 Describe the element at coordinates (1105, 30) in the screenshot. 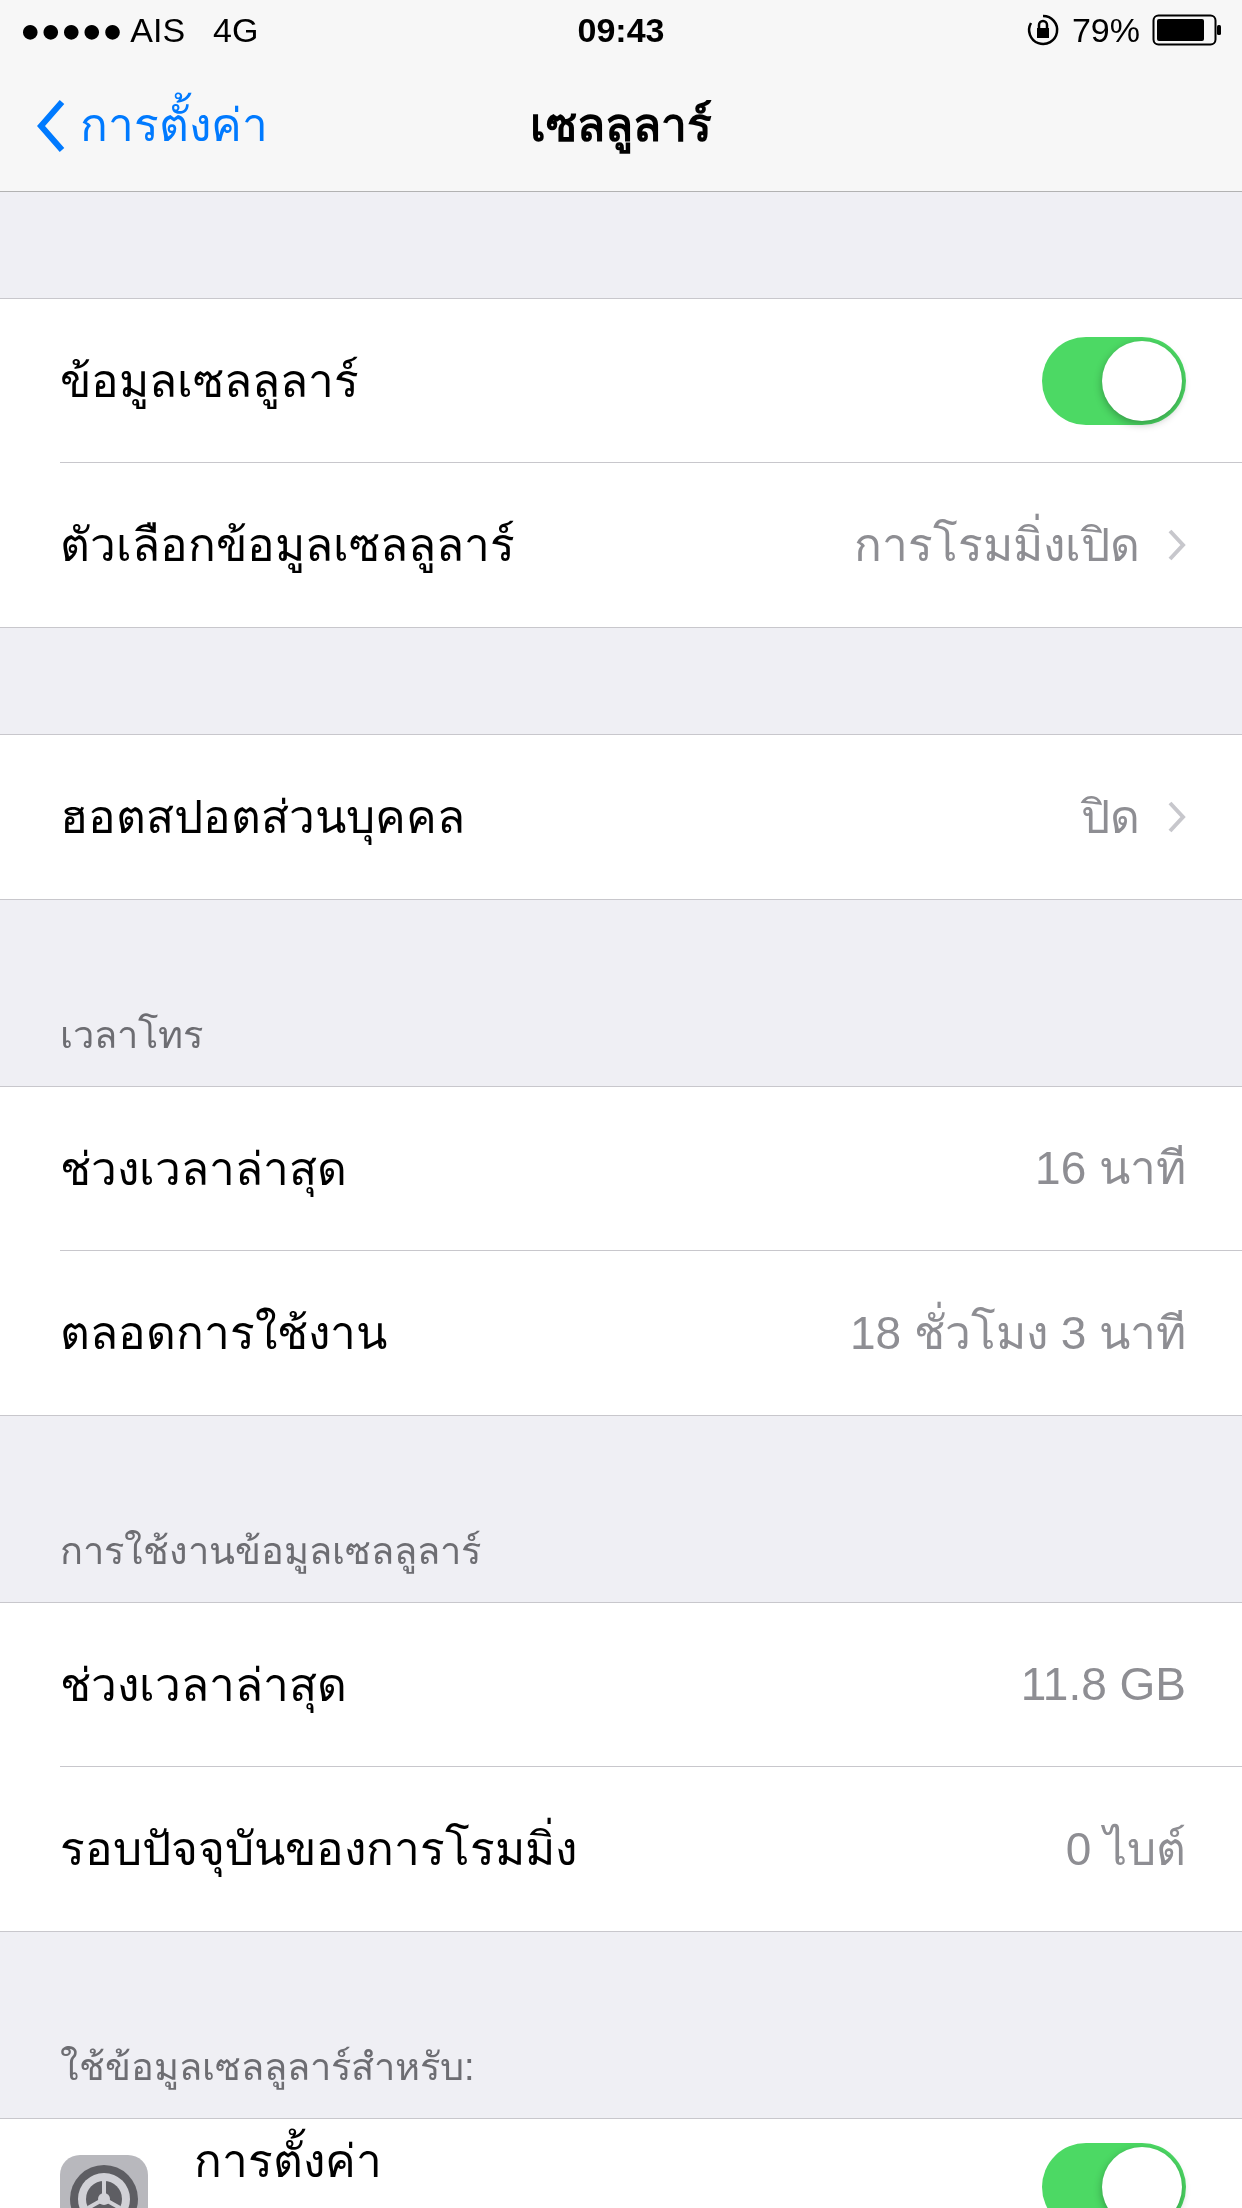

I see `battery-percent: 79%` at that location.